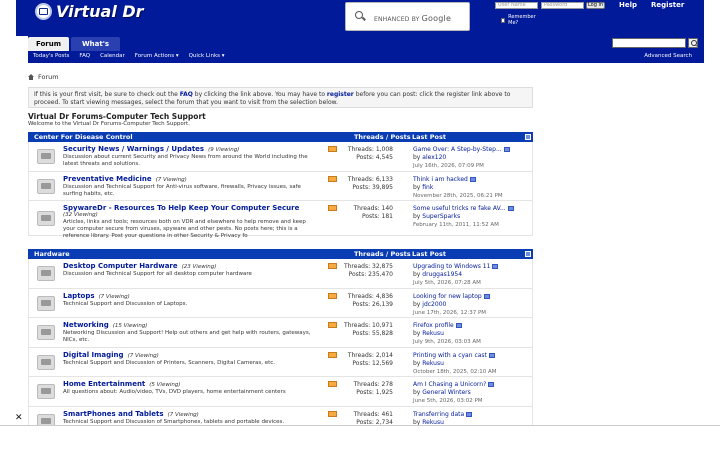 Image resolution: width=720 pixels, height=450 pixels. What do you see at coordinates (171, 179) in the screenshot?
I see `viewing-count: (7 Viewing)` at bounding box center [171, 179].